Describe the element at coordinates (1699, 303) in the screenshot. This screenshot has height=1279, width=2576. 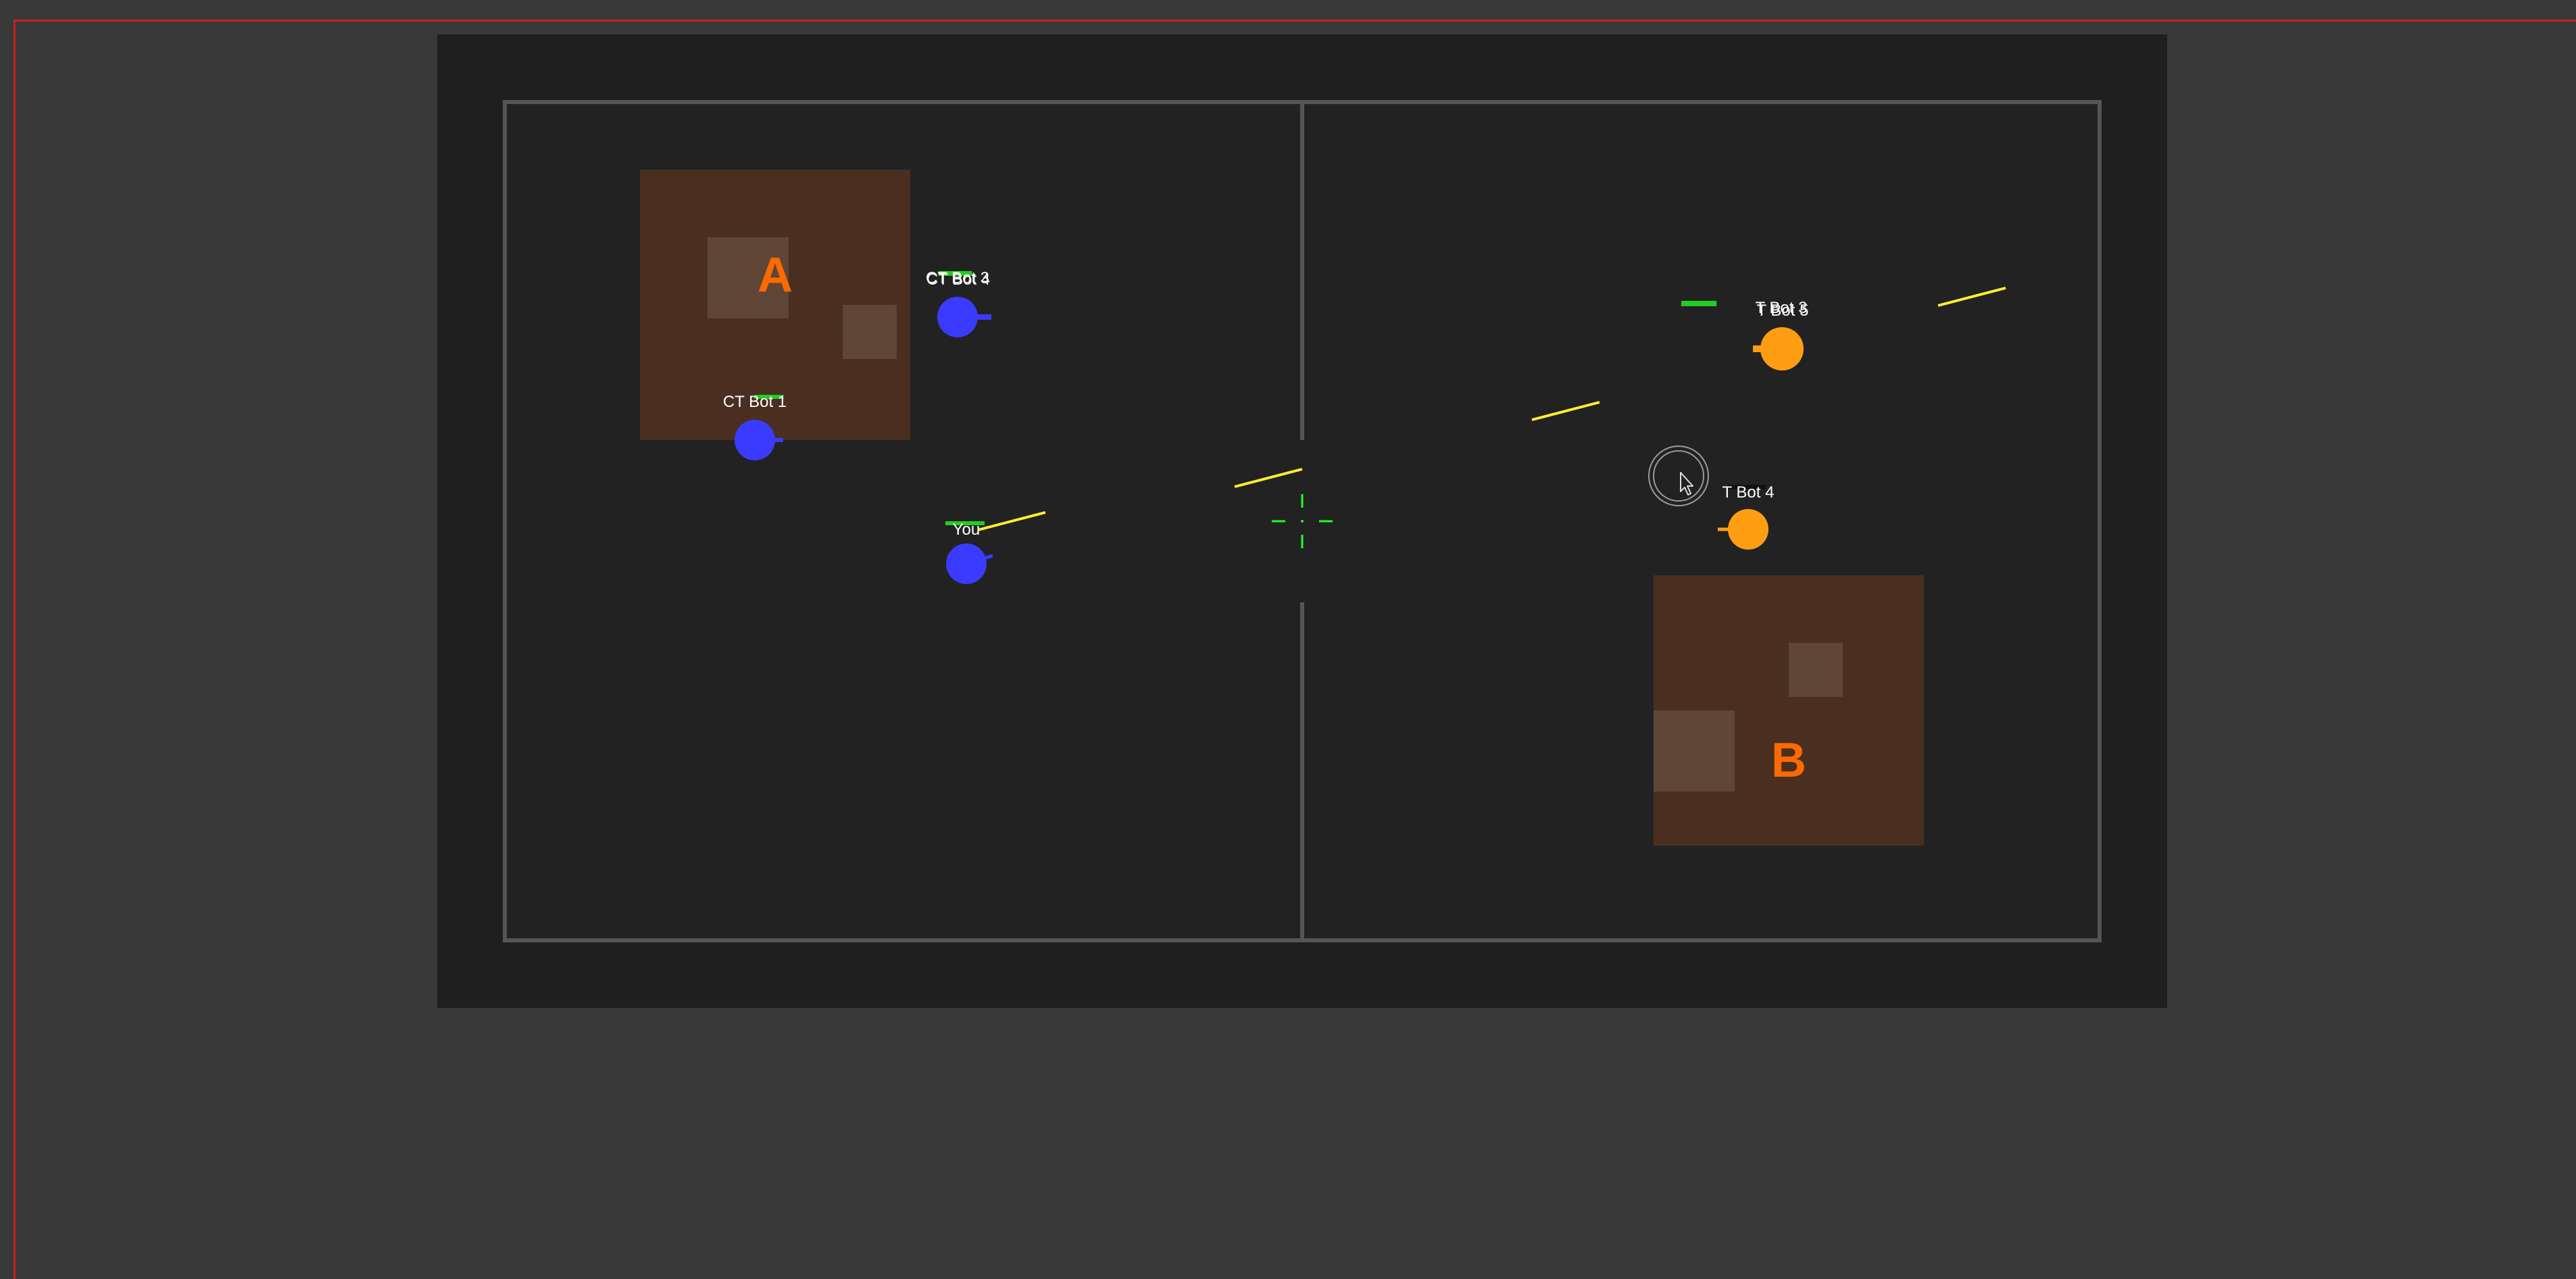
I see `health-bar` at that location.